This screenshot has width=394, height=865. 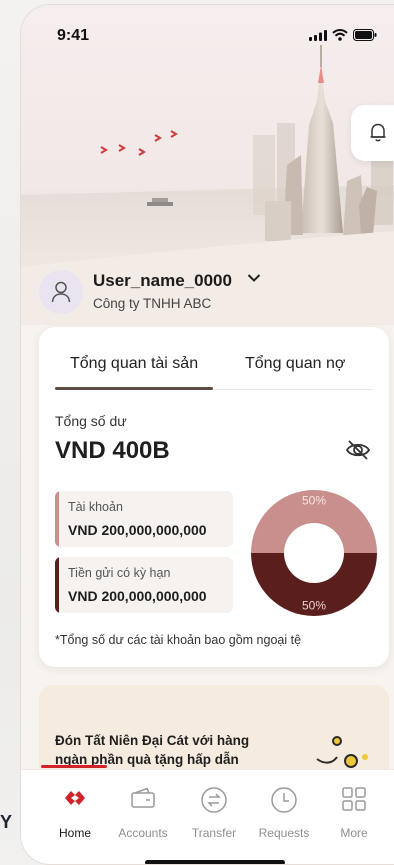 What do you see at coordinates (215, 862) in the screenshot?
I see `home-indicator` at bounding box center [215, 862].